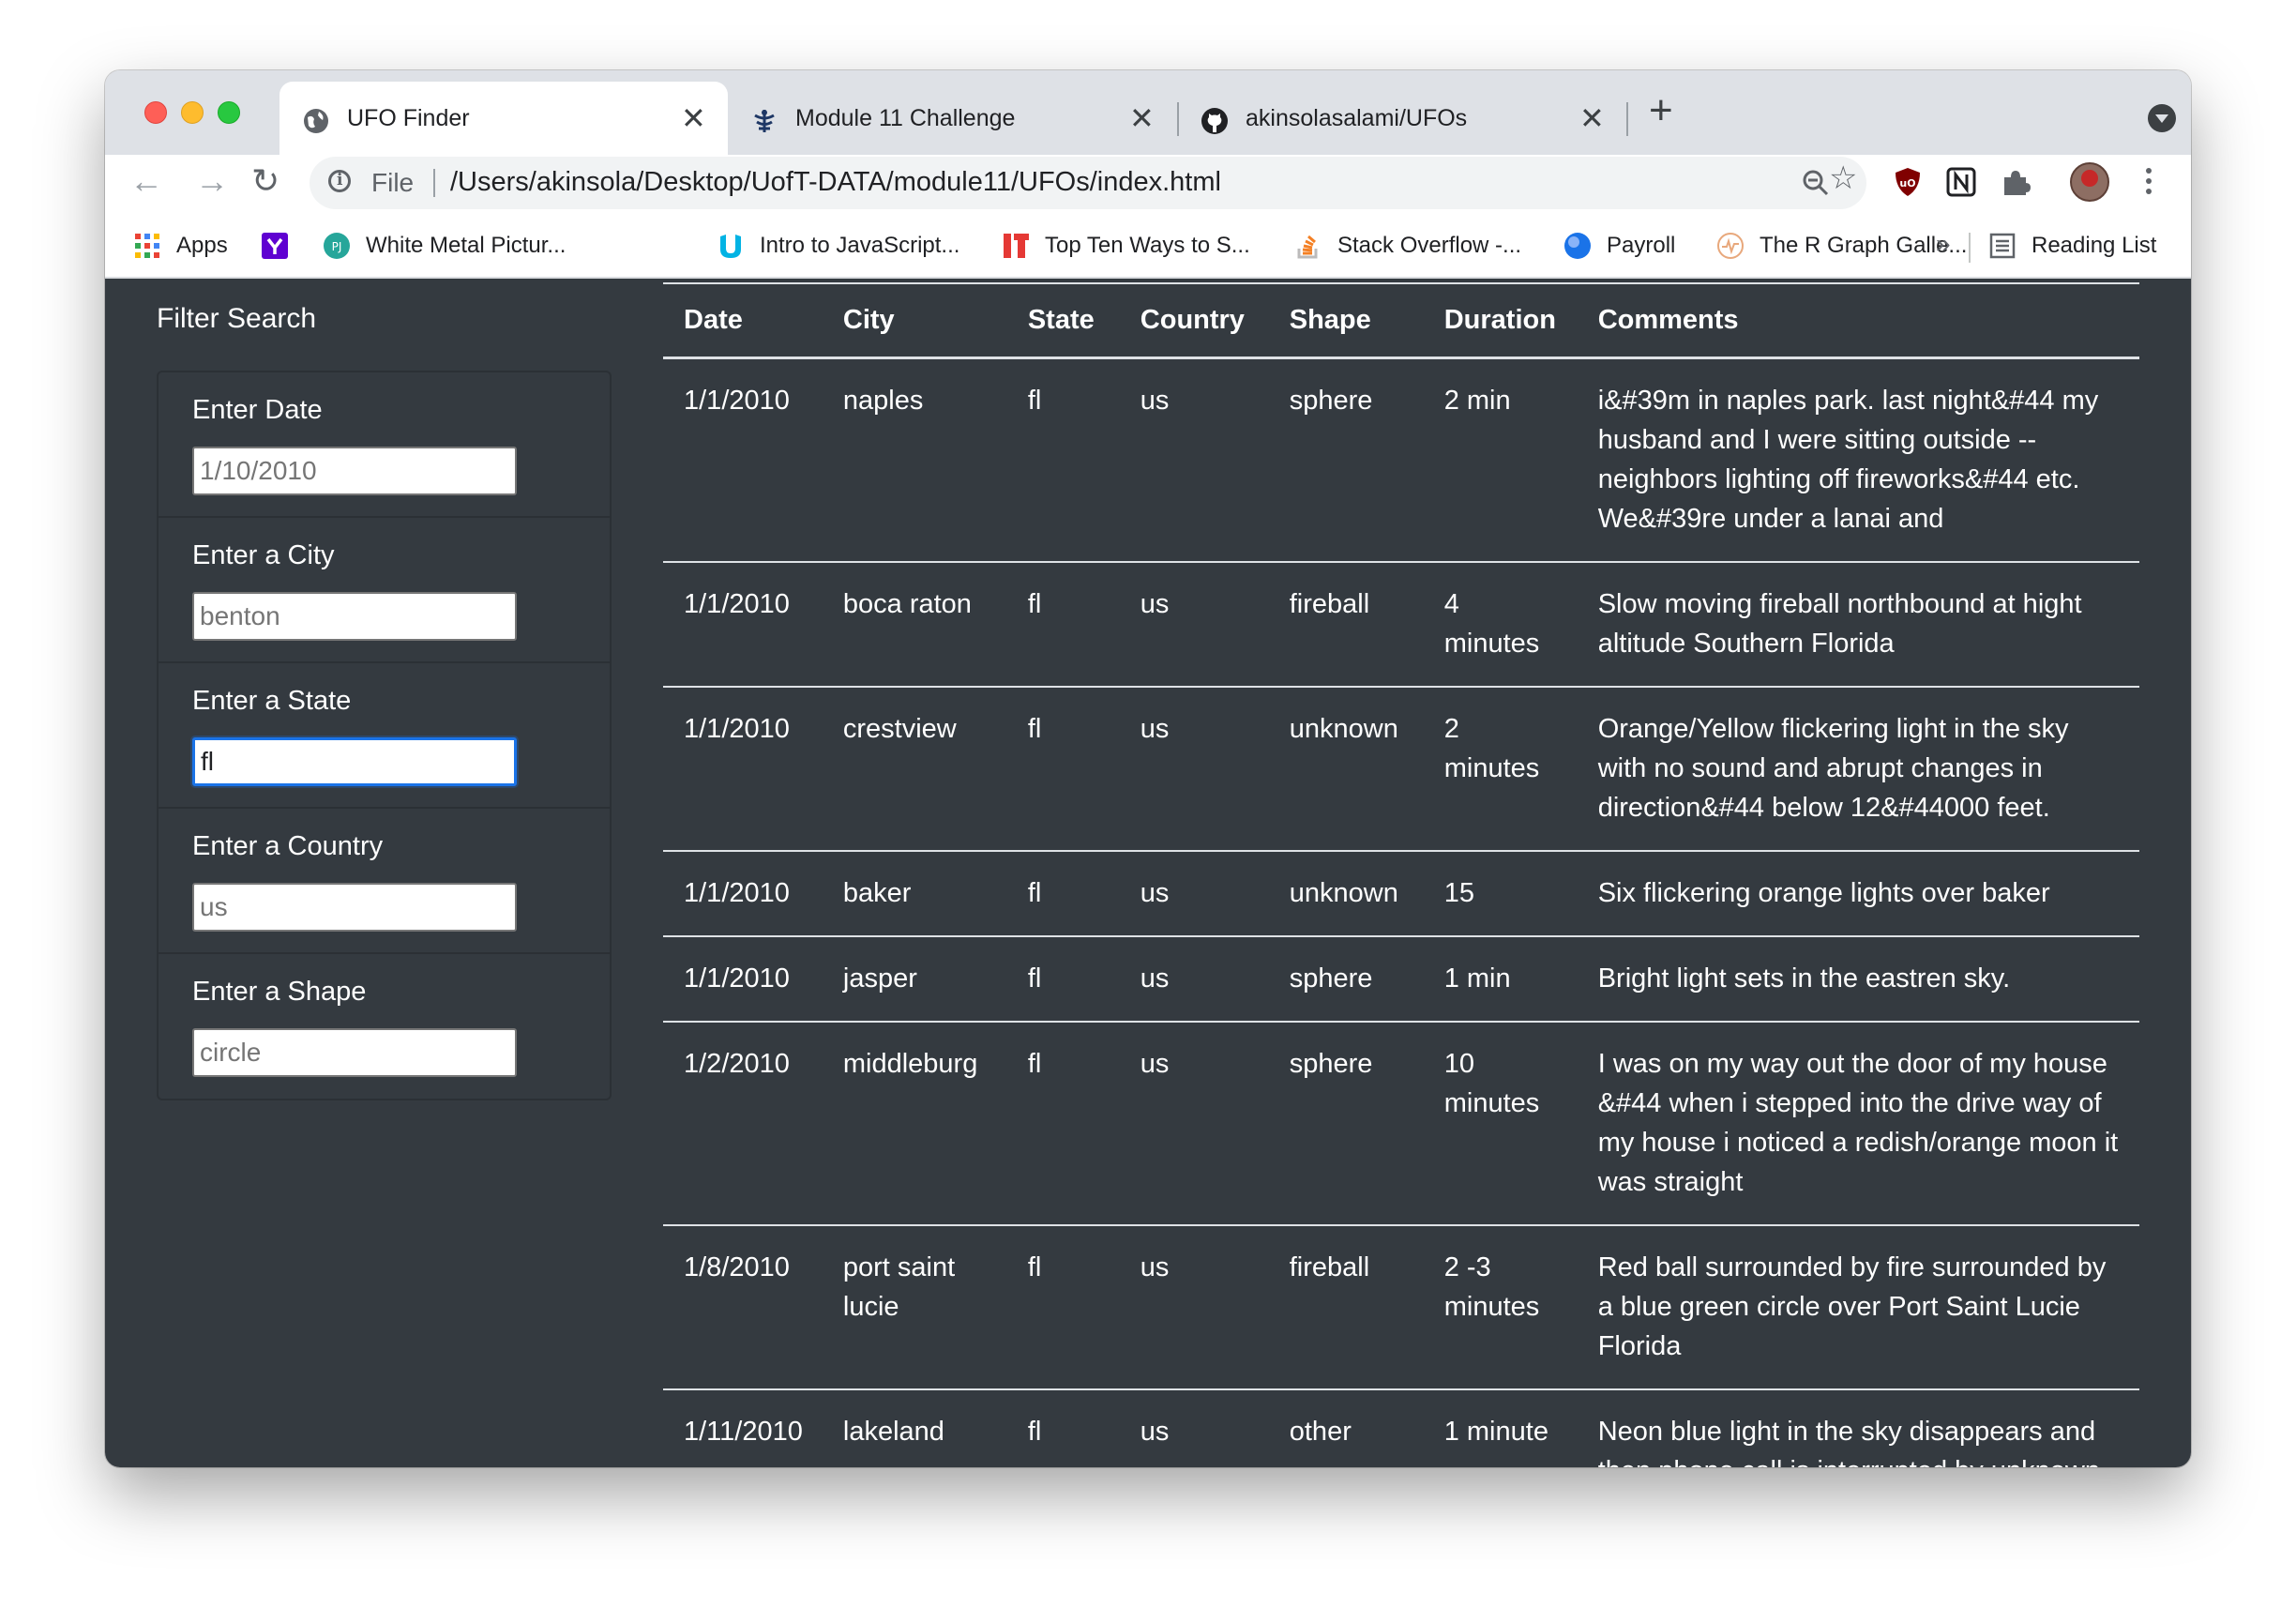 The height and width of the screenshot is (1608, 2296). I want to click on filter-item-city: Enter a City, so click(384, 590).